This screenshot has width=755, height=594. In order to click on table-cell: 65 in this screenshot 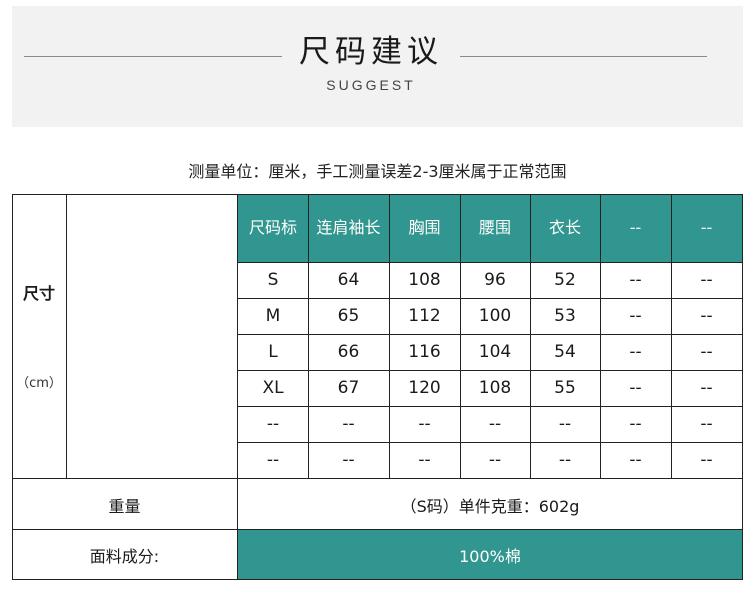, I will do `click(348, 316)`.